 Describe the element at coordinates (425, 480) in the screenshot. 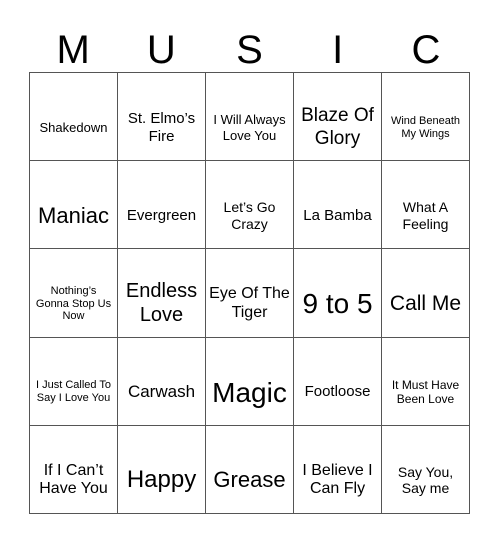

I see `bingo-cell-text: Say You, Say me` at that location.